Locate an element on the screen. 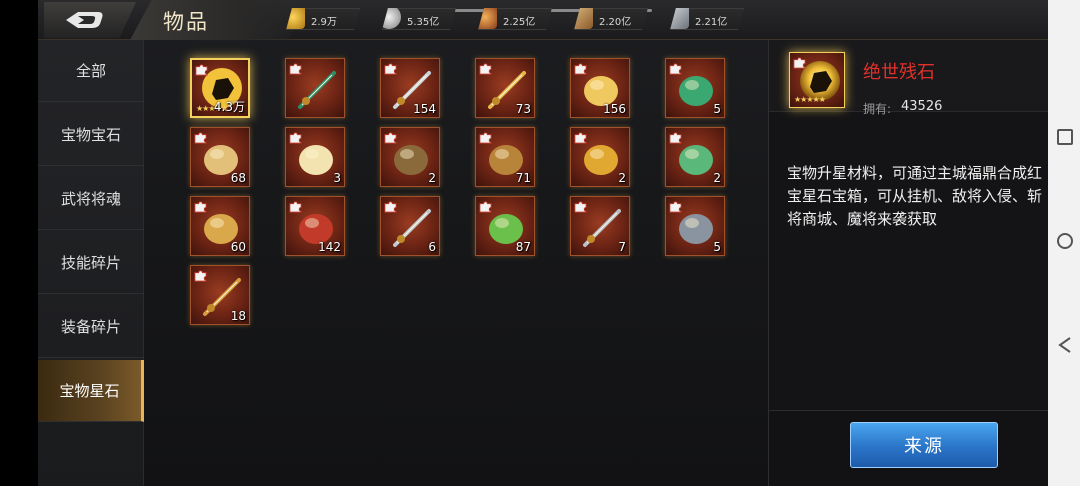  owned-label: 拥有: is located at coordinates (877, 109).